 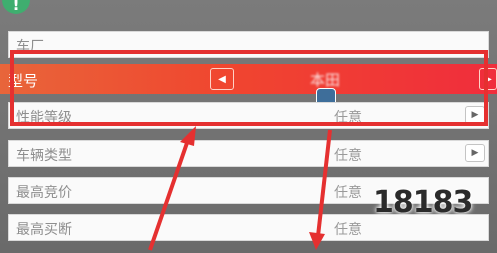 I want to click on watermark-logo: 18183, so click(x=432, y=210).